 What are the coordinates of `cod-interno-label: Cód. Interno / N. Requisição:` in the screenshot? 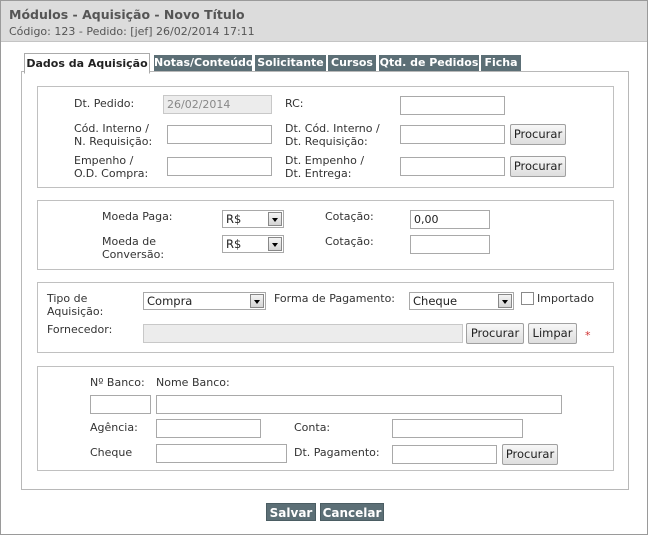 It's located at (113, 135).